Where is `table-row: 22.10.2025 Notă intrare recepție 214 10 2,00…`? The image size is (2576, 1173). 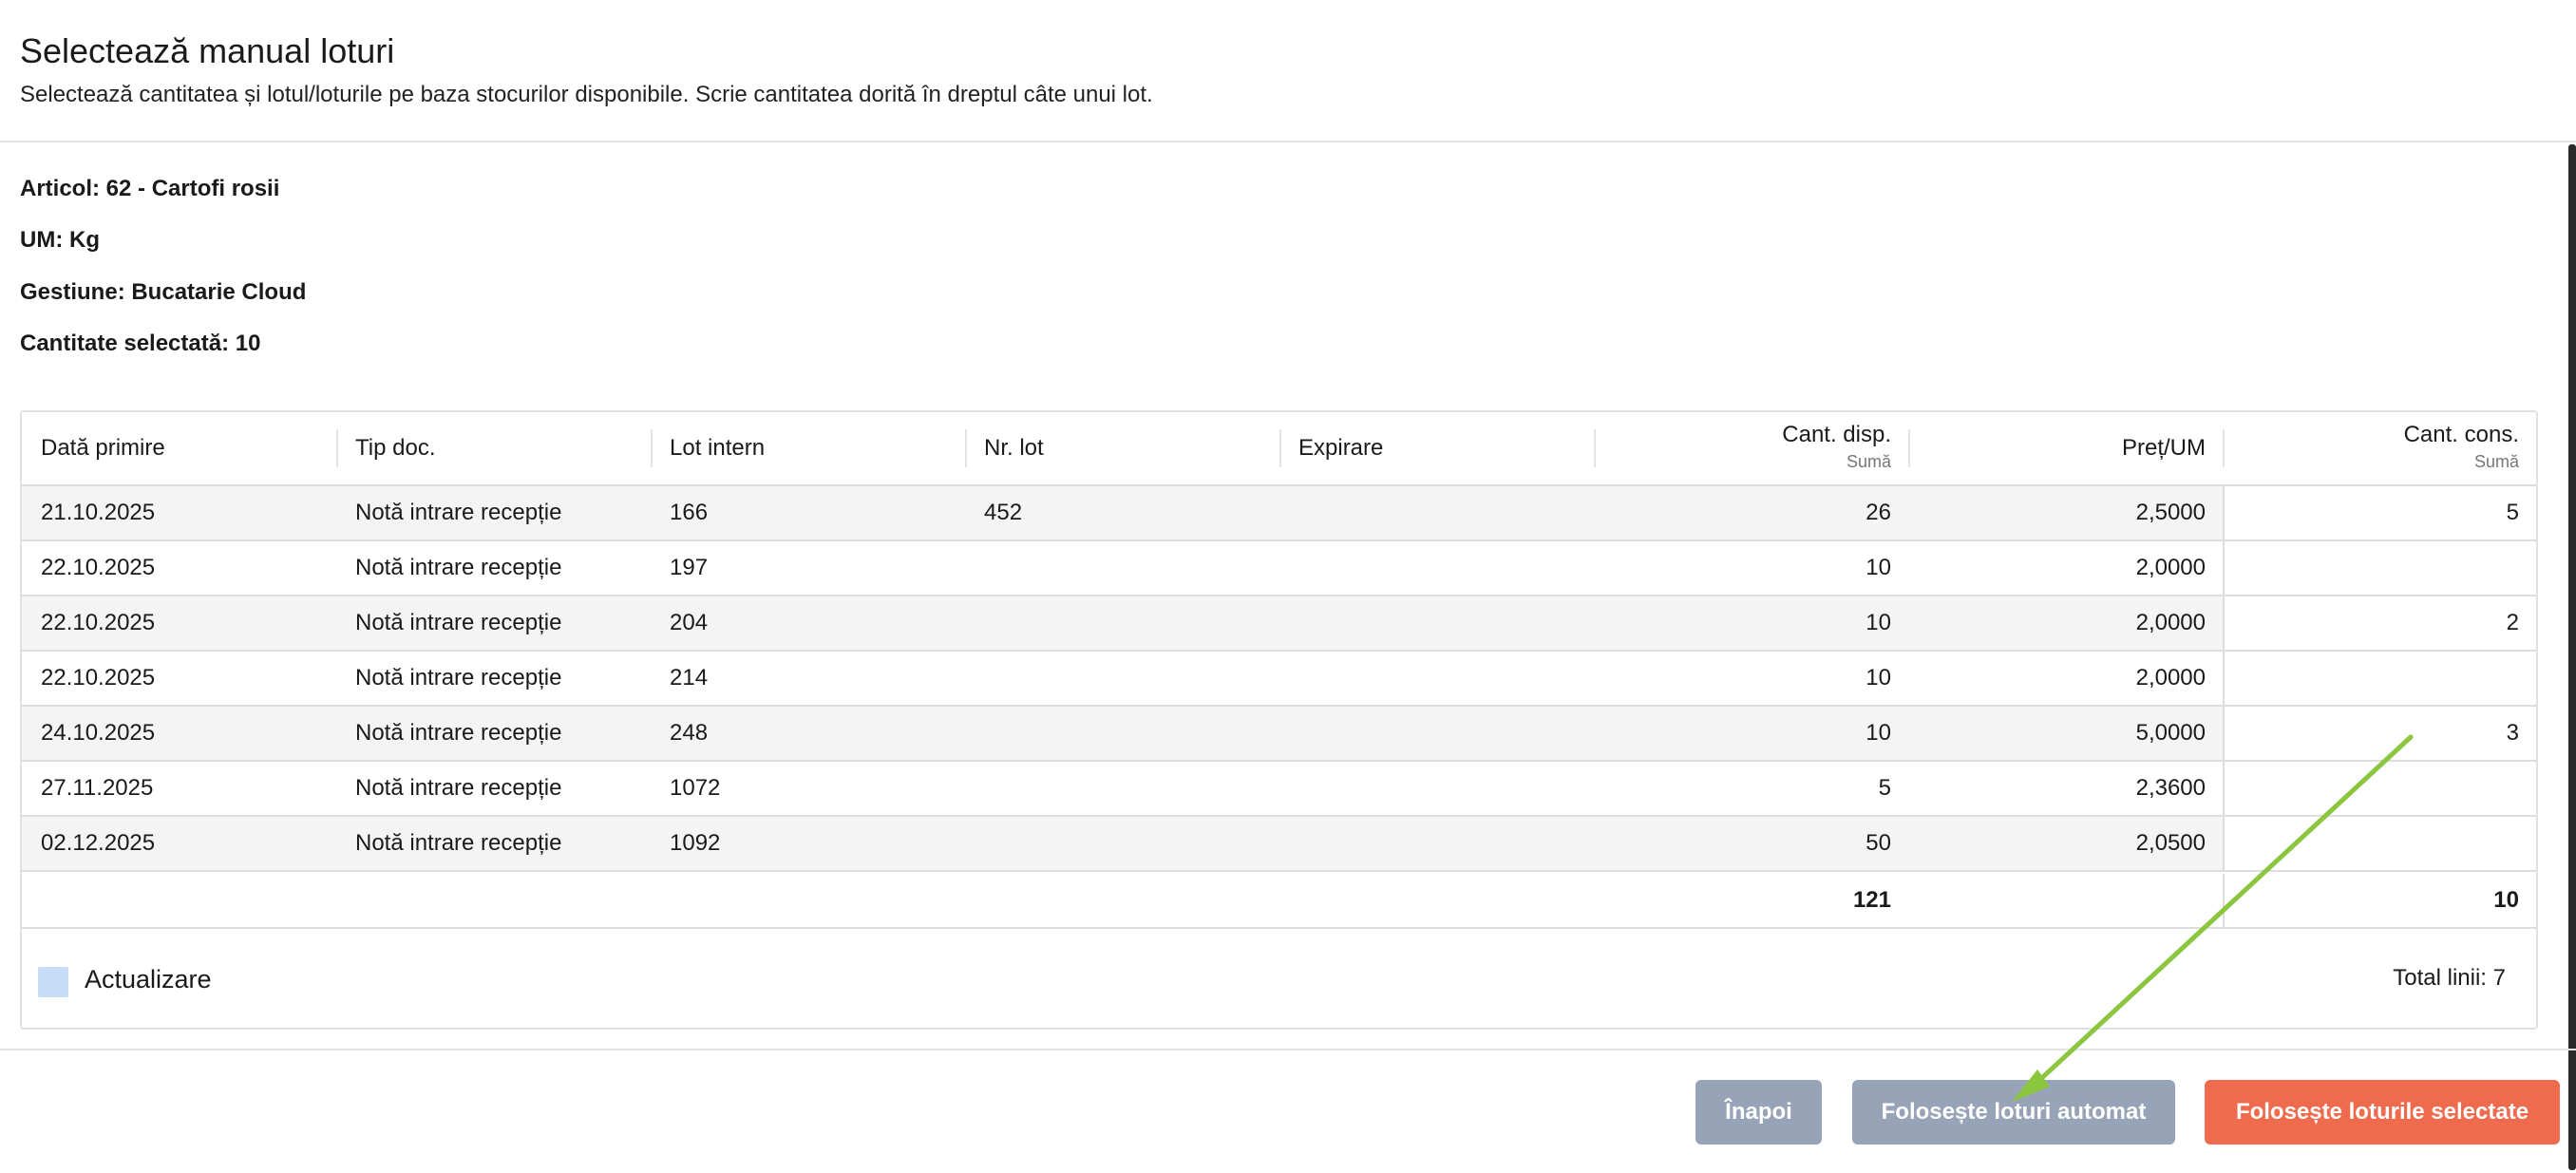
table-row: 22.10.2025 Notă intrare recepție 214 10 2,00… is located at coordinates (1279, 679).